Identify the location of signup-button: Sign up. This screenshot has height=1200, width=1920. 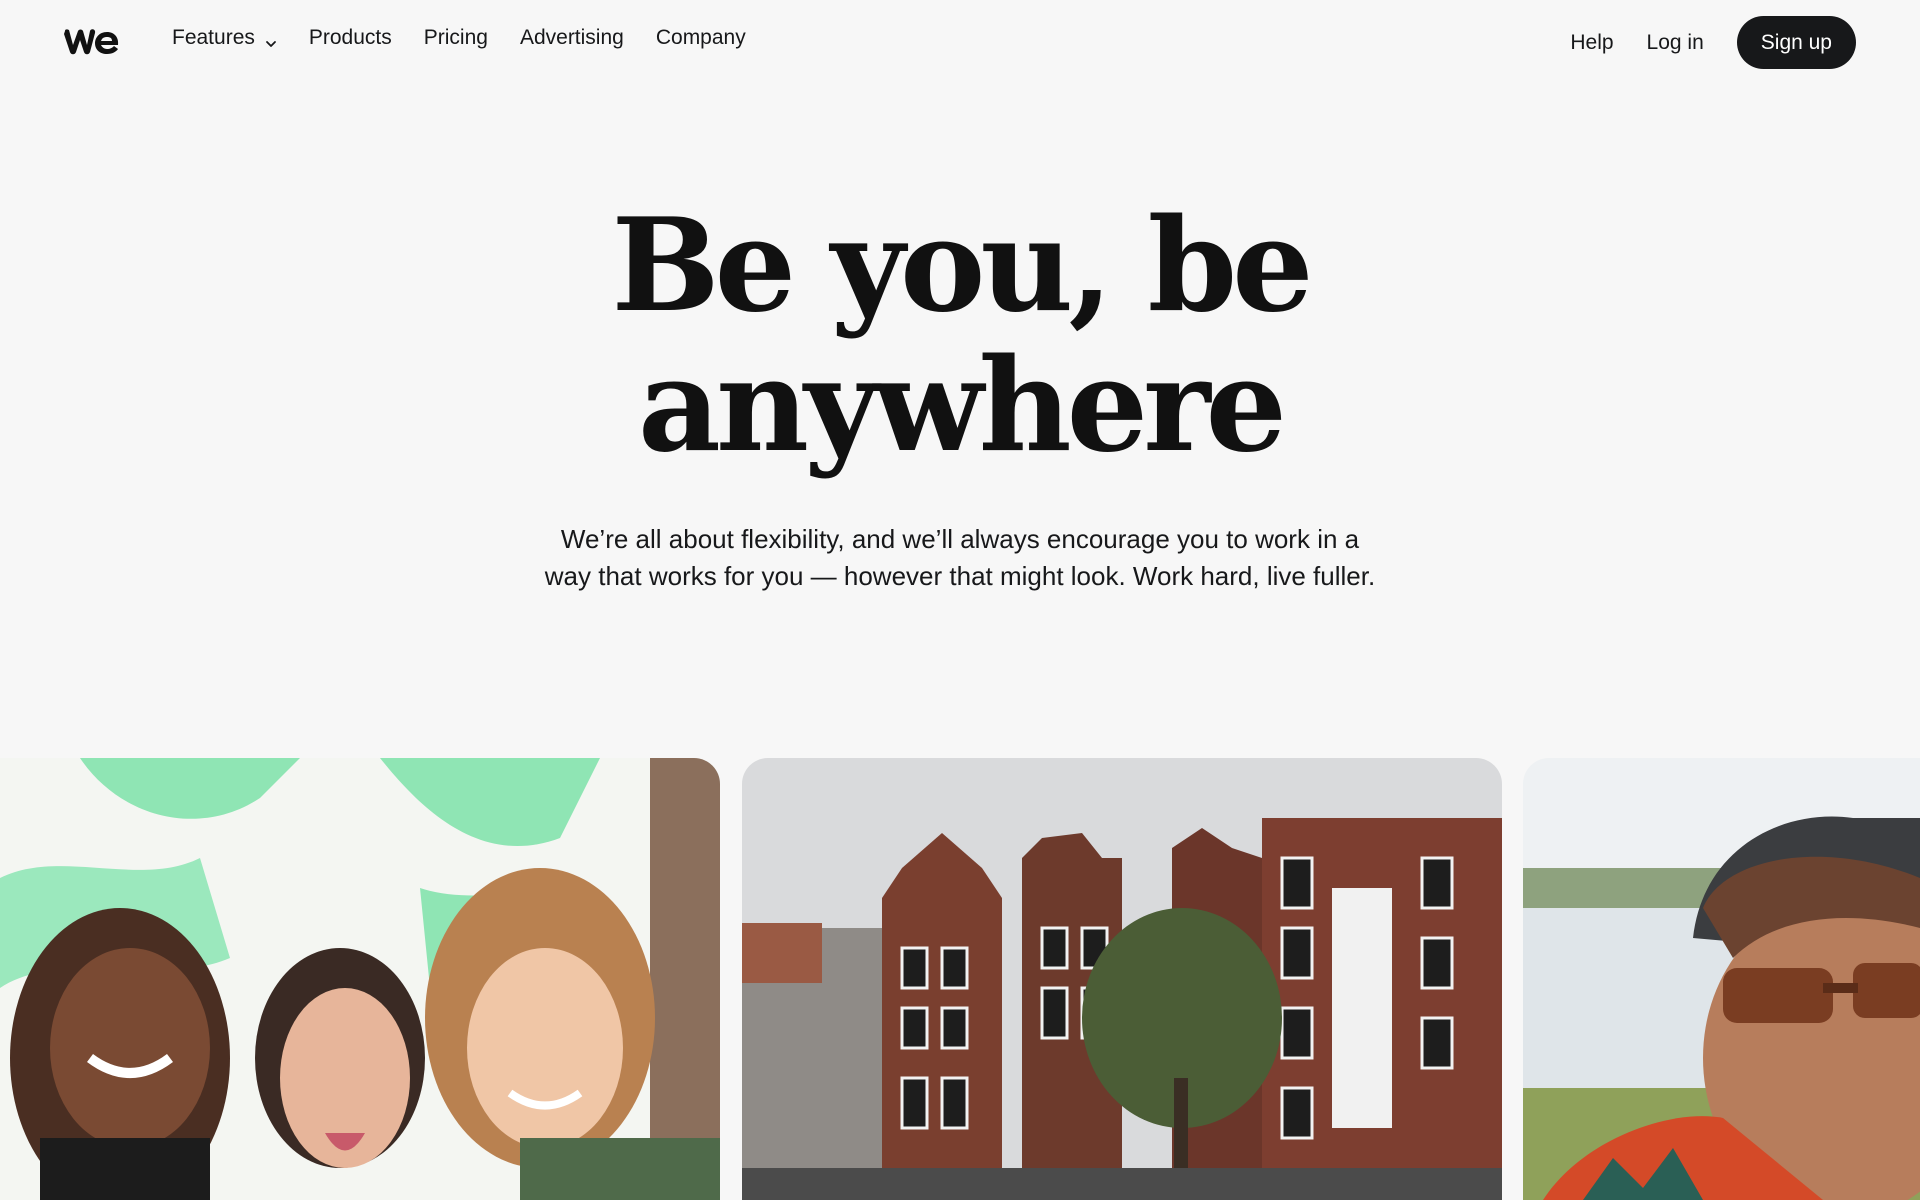
(1796, 42).